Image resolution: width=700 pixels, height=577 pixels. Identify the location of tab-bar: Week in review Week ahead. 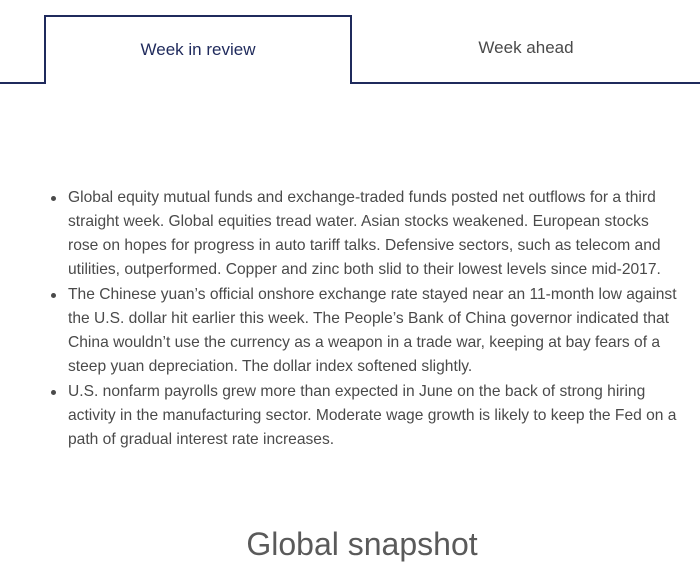
(350, 43).